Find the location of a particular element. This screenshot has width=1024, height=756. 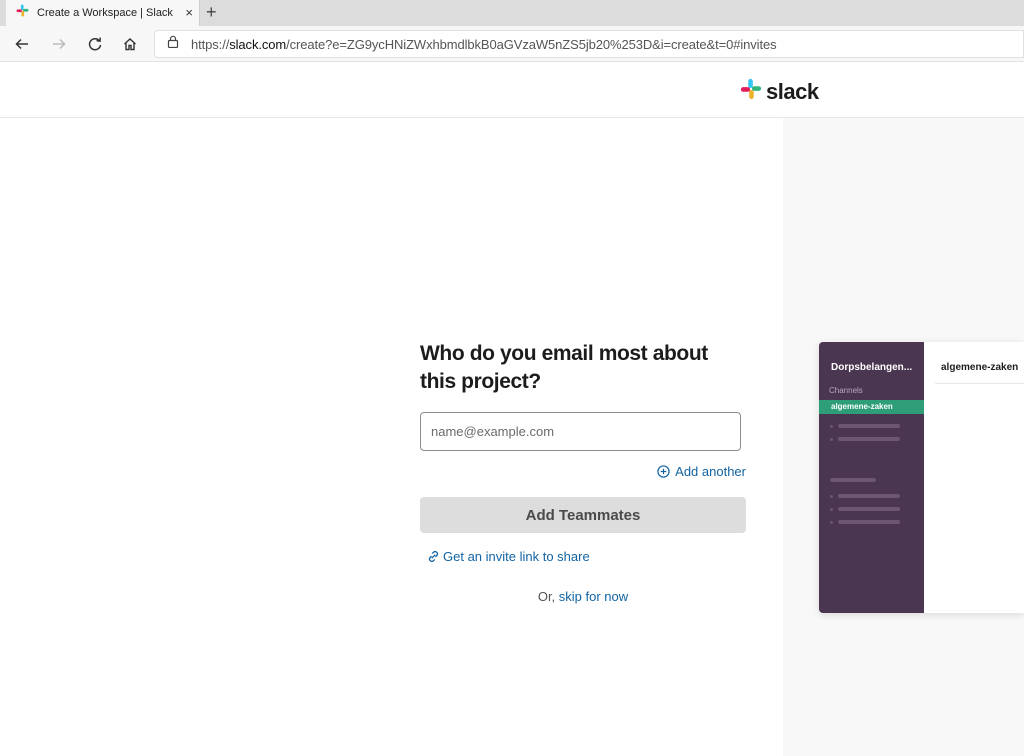

new-tab-icon: + is located at coordinates (211, 12).